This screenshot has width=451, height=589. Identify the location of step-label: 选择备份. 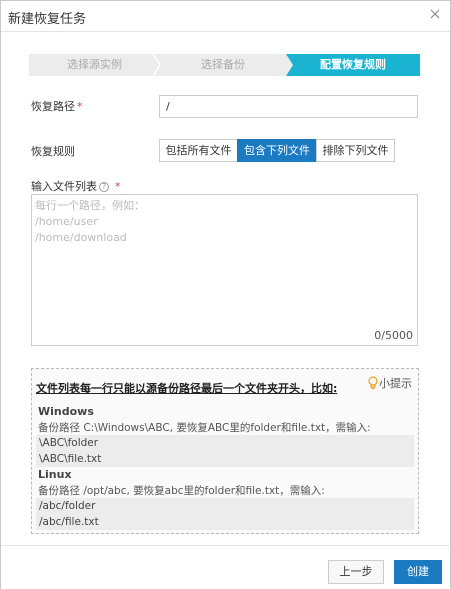
(223, 64).